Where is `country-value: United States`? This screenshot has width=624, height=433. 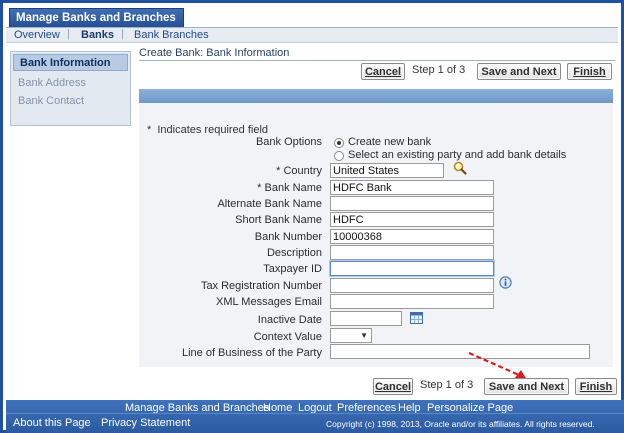
country-value: United States is located at coordinates (366, 171).